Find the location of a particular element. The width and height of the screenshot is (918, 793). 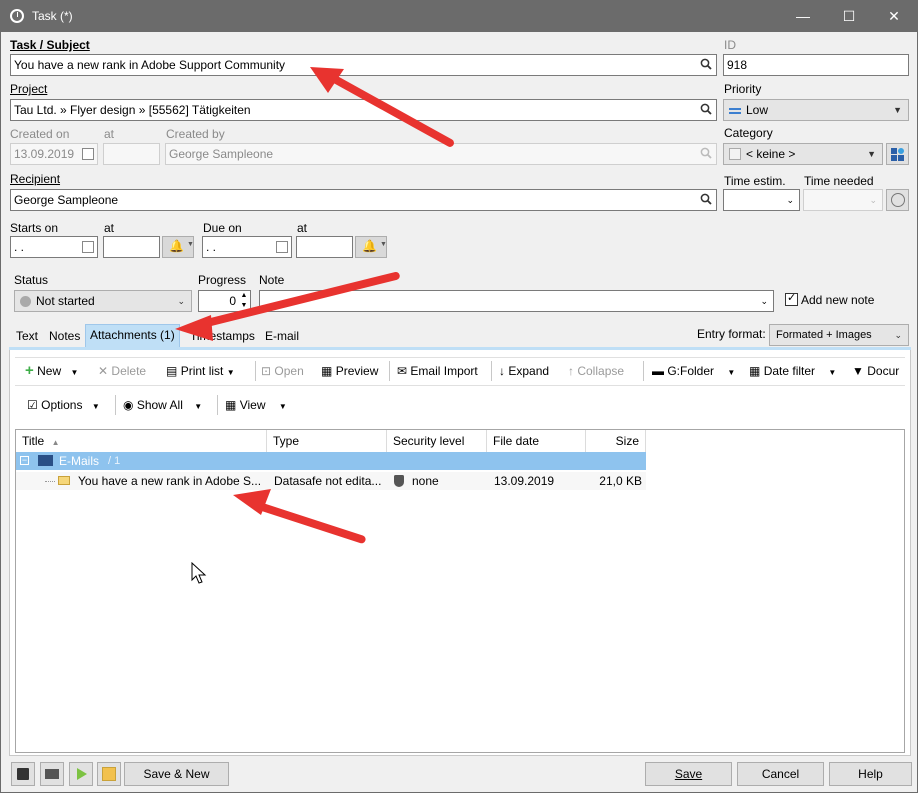

save-button: Save is located at coordinates (688, 774).